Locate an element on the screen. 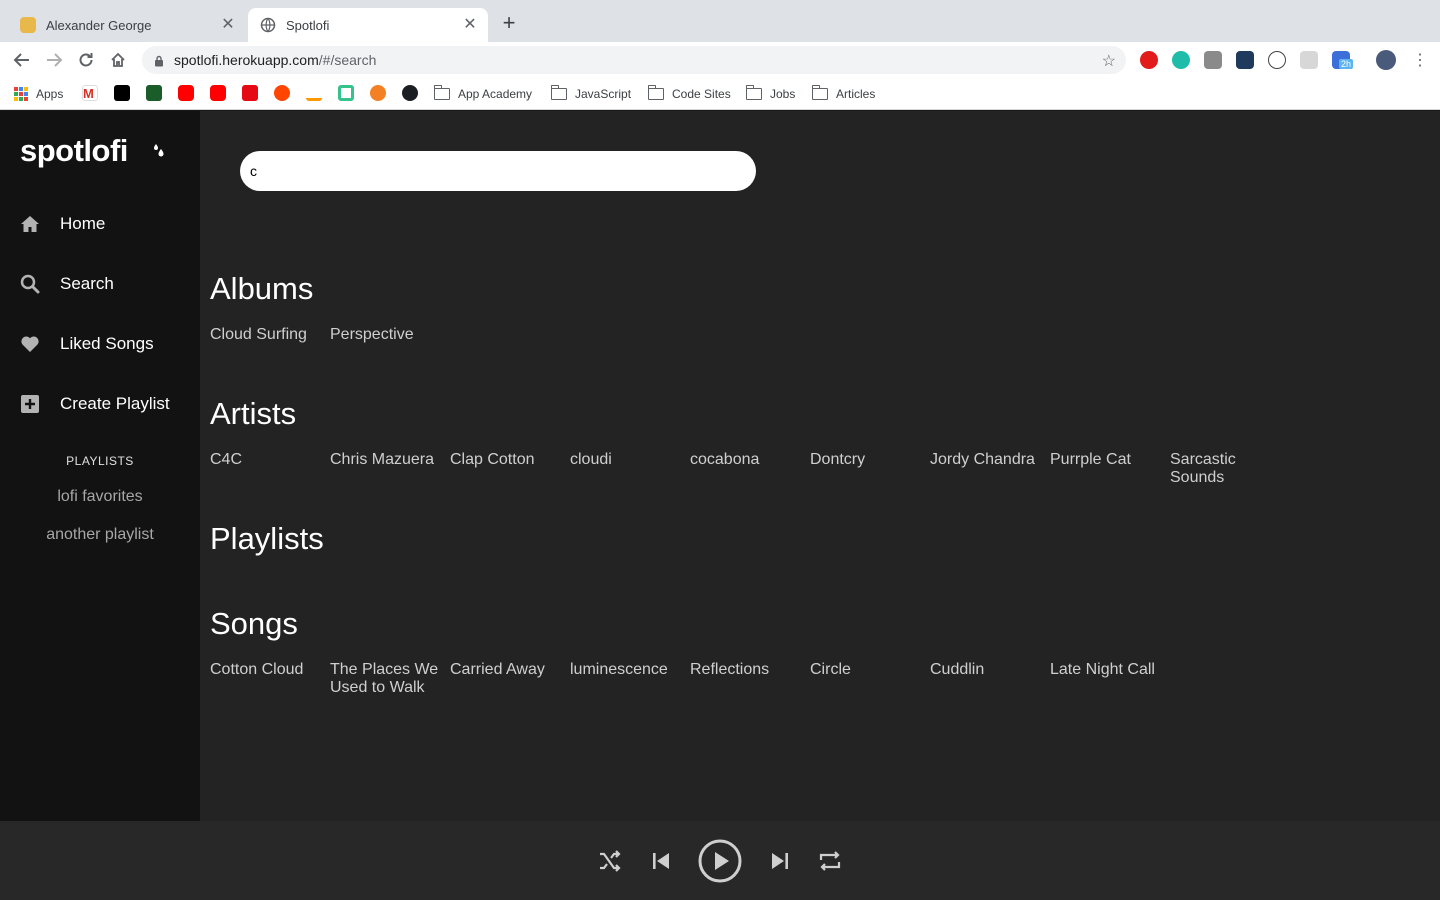 The height and width of the screenshot is (900, 1440). artist-result: cloudi is located at coordinates (625, 460).